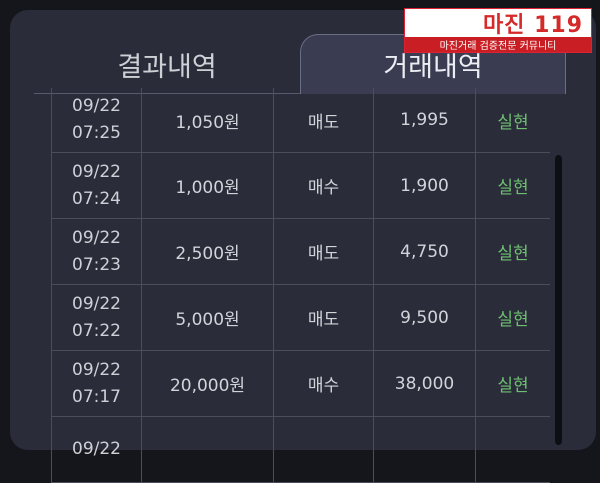 The height and width of the screenshot is (483, 600). I want to click on time-text: 07:25, so click(96, 133).